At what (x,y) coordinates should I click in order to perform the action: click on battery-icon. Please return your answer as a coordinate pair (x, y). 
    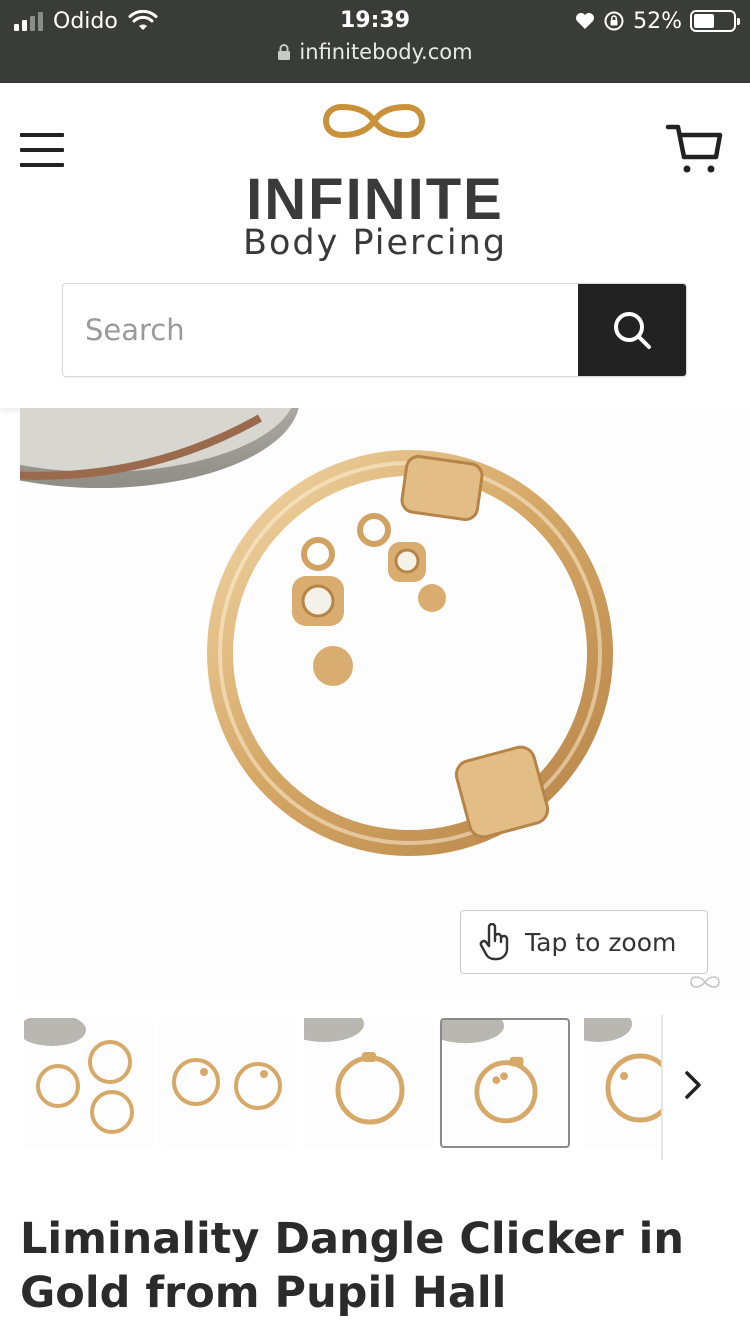
    Looking at the image, I should click on (715, 21).